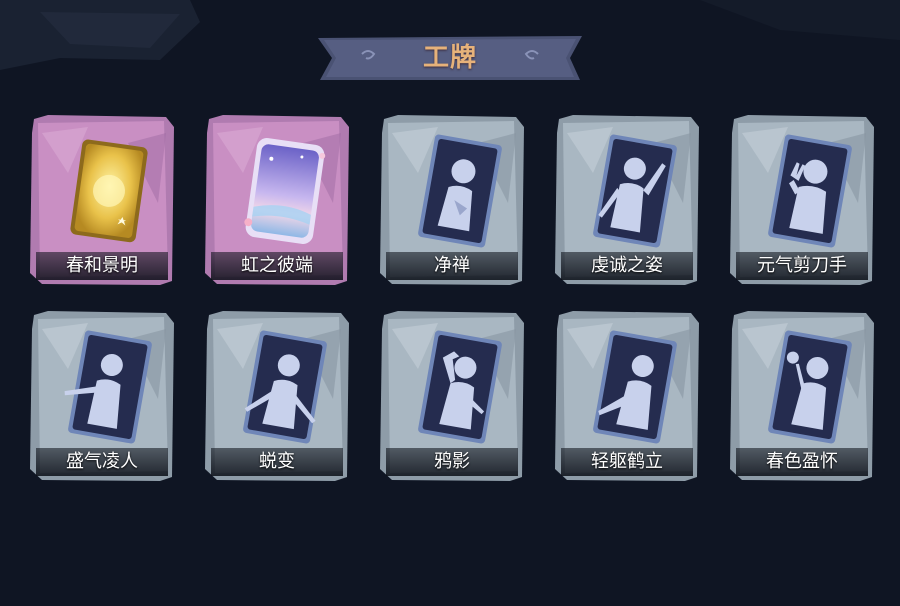 The height and width of the screenshot is (606, 900). I want to click on silhouette-pointing-icon, so click(108, 387).